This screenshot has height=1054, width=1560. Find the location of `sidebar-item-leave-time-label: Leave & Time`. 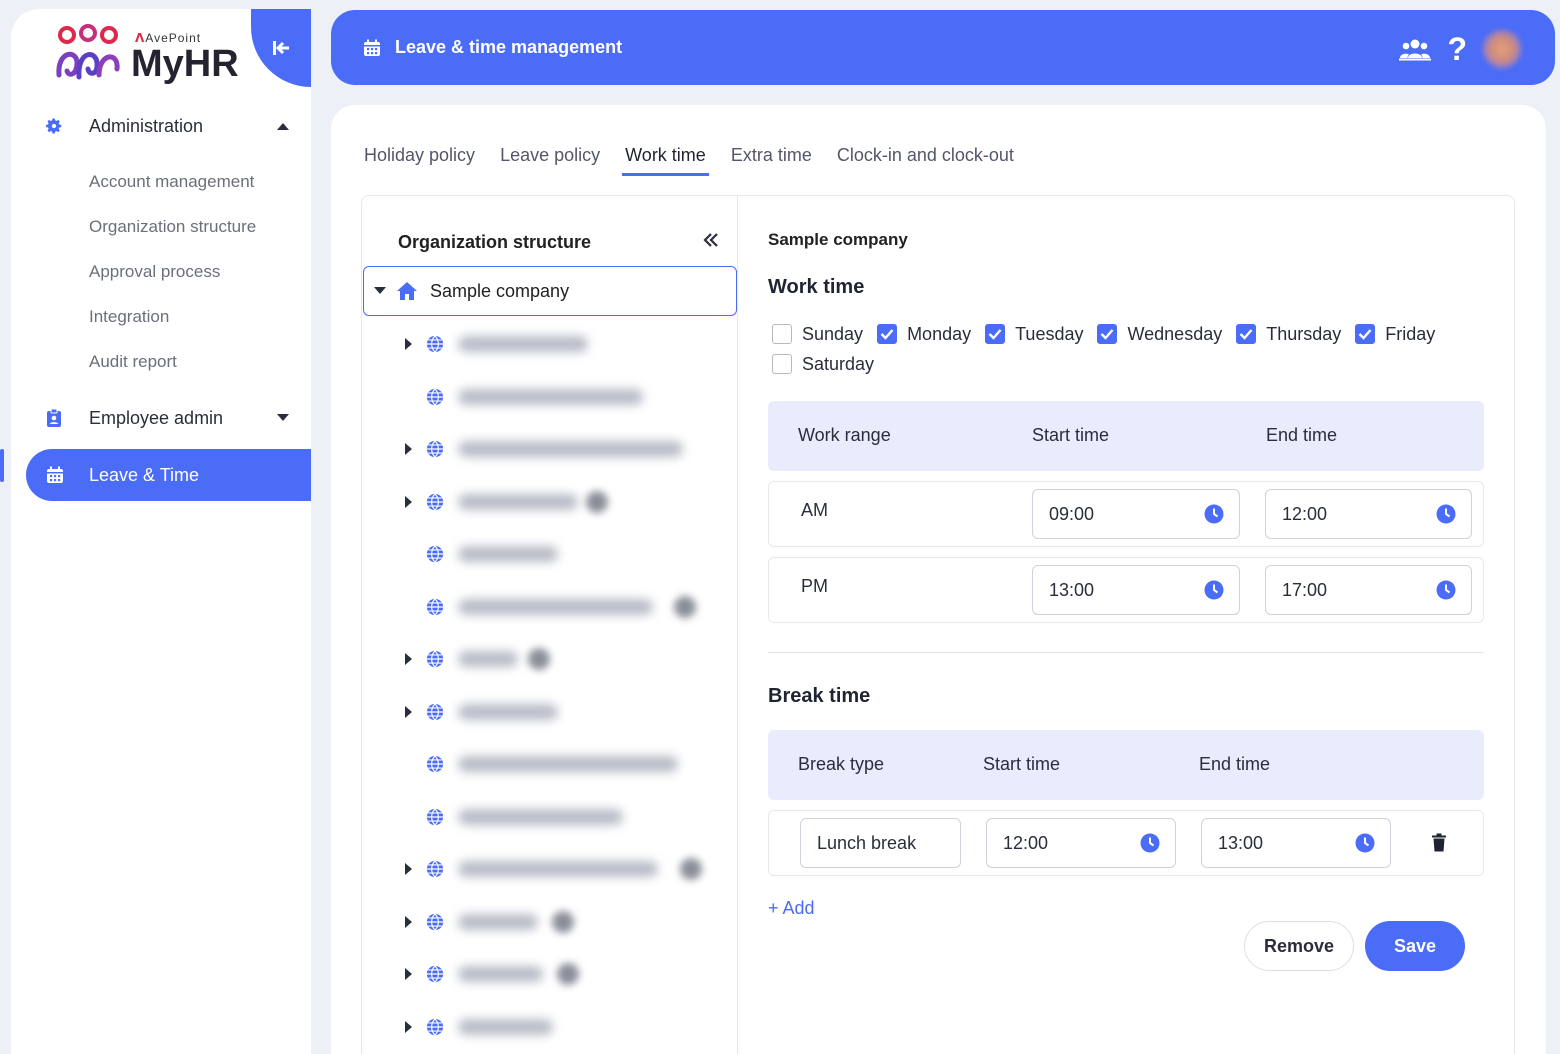

sidebar-item-leave-time-label: Leave & Time is located at coordinates (144, 474).